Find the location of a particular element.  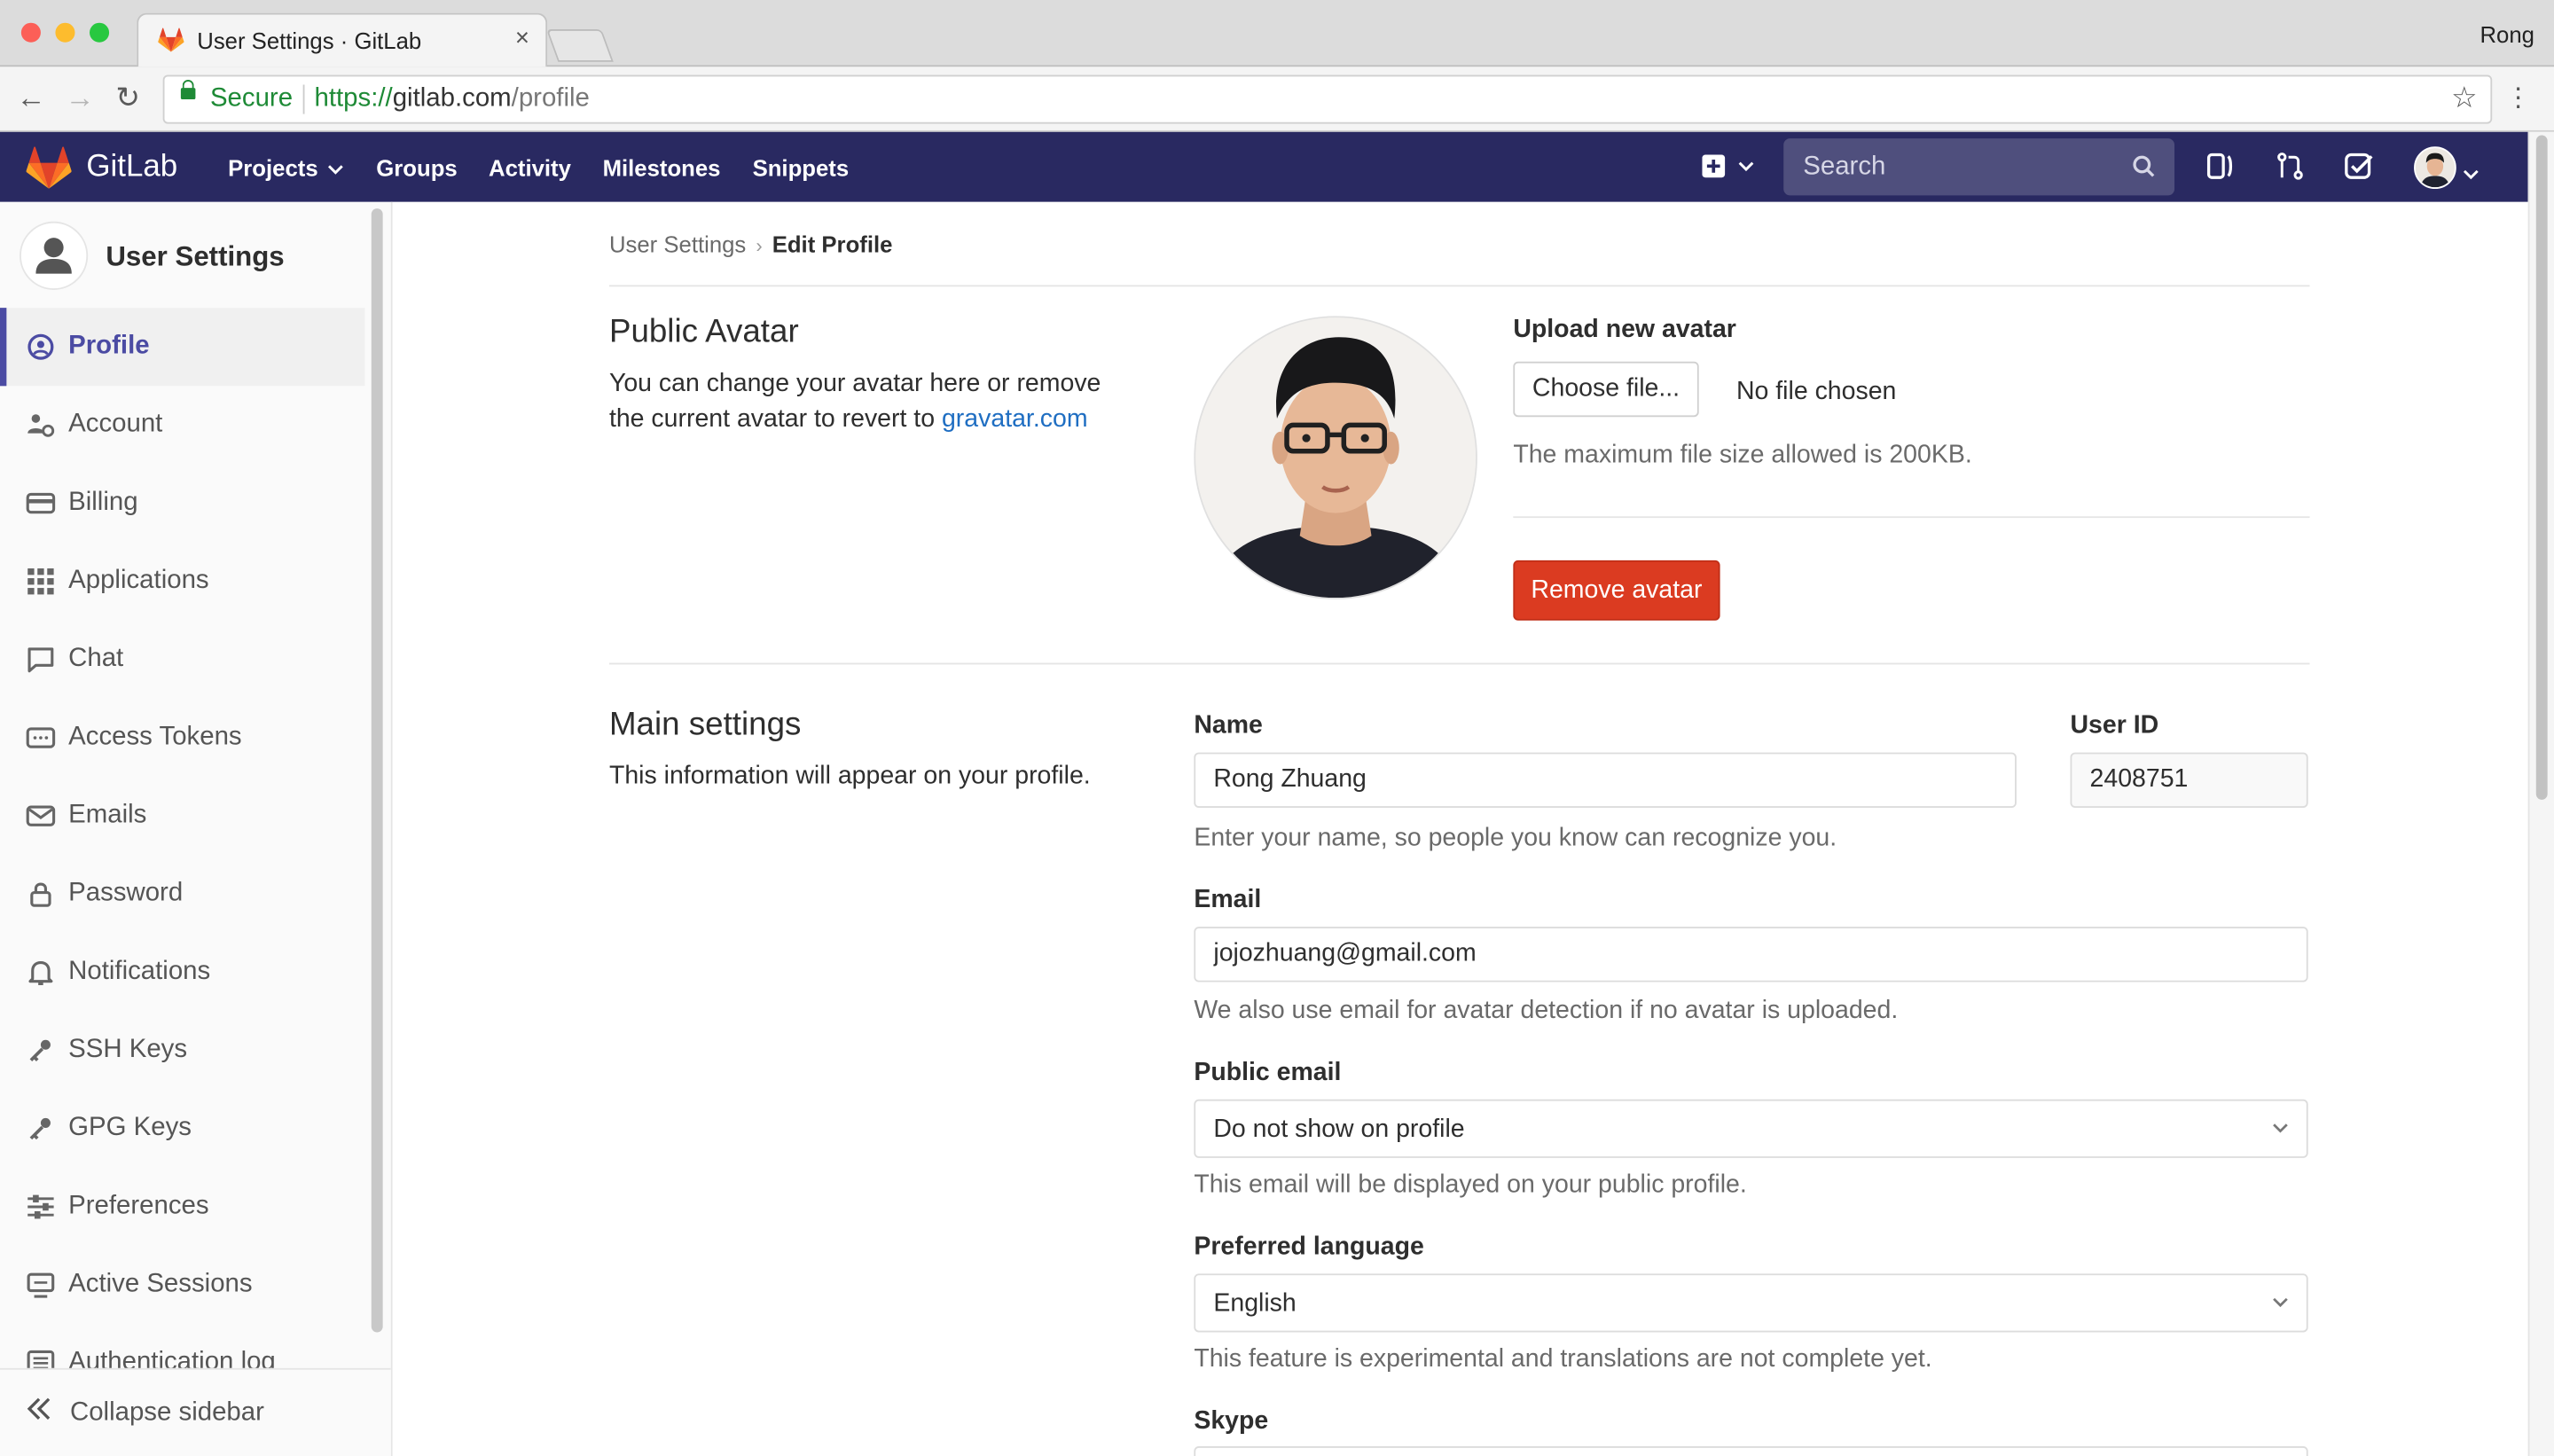

skype-label: Skype is located at coordinates (1231, 1421).